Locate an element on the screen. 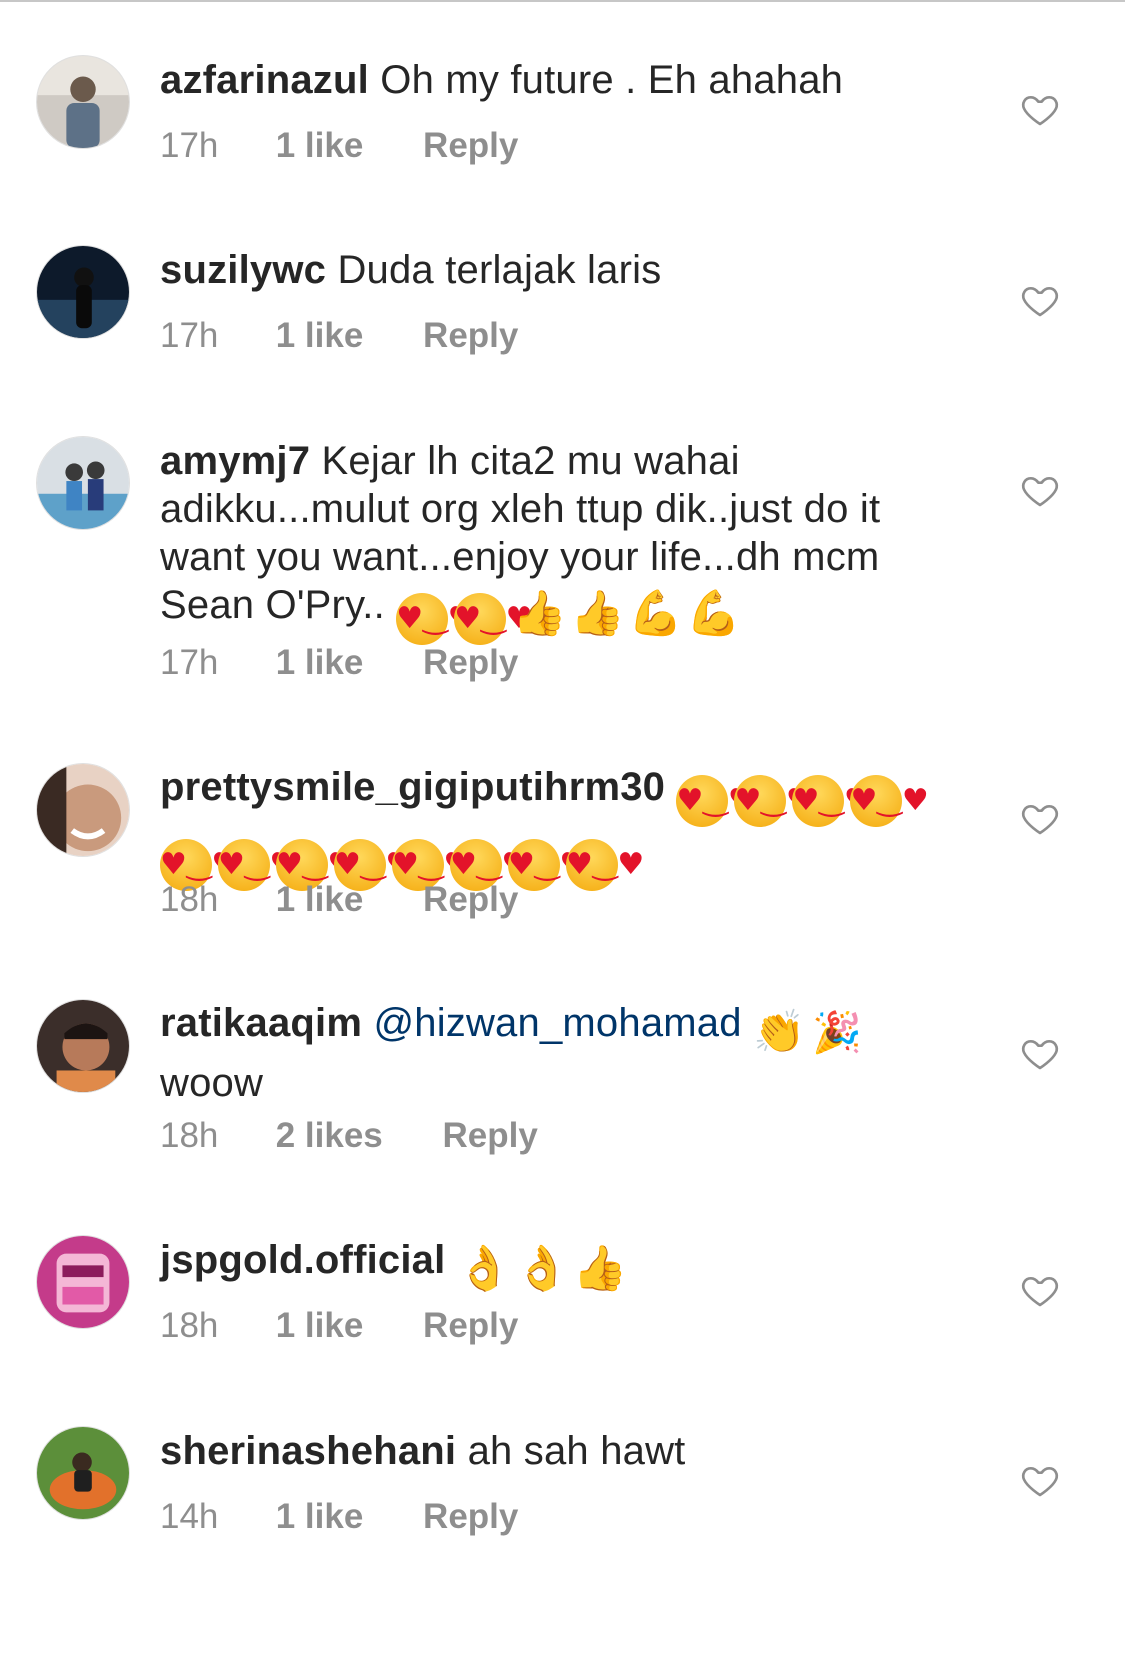 The height and width of the screenshot is (1654, 1125). comment-username: amymj7 is located at coordinates (235, 461).